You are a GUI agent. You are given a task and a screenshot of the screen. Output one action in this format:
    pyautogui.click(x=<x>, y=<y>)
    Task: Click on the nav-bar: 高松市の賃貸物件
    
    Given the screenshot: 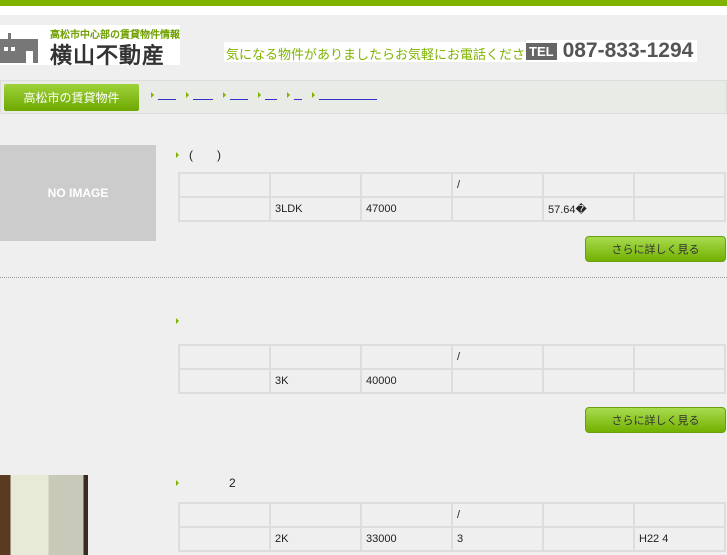 What is the action you would take?
    pyautogui.click(x=363, y=97)
    